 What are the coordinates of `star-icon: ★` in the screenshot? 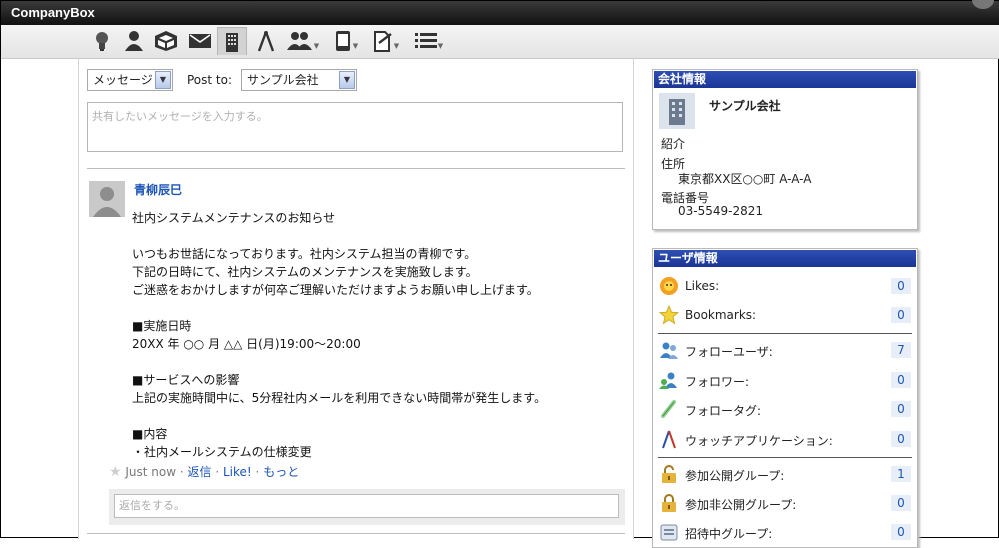 It's located at (115, 472).